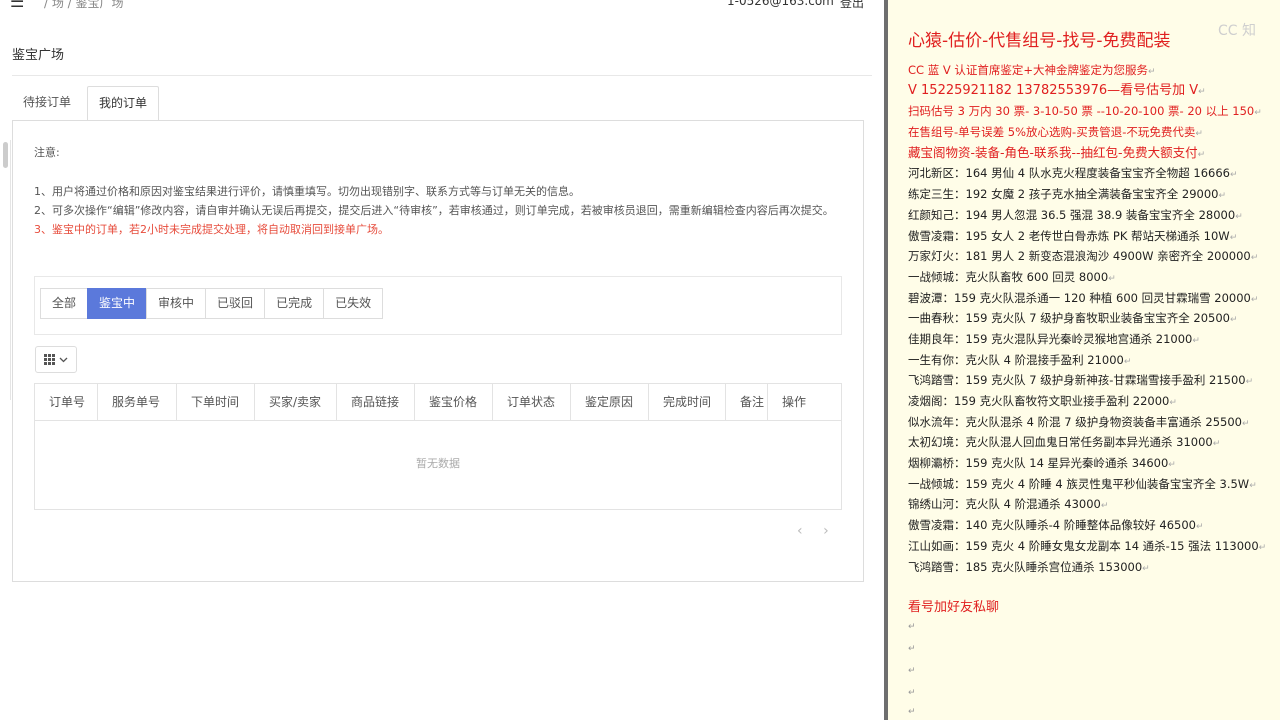 Image resolution: width=1280 pixels, height=720 pixels. I want to click on ad-line: 在售组号-单号误差 5%放心选购-买贵管退-不玩免费代卖↵, so click(1093, 132).